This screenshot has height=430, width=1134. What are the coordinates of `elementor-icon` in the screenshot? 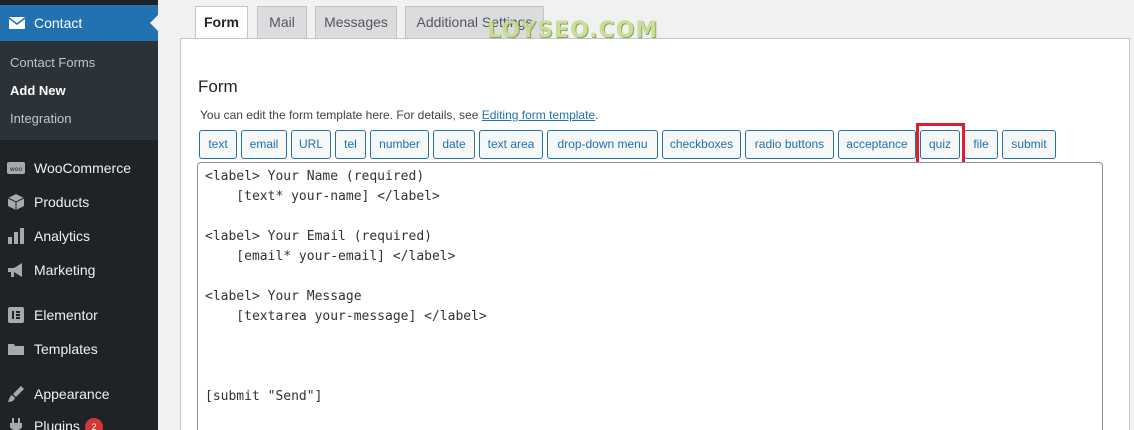 It's located at (16, 315).